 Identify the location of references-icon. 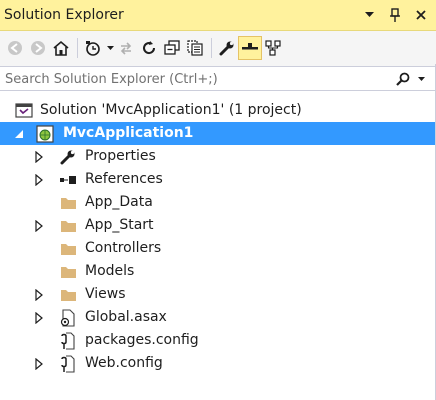
(68, 180).